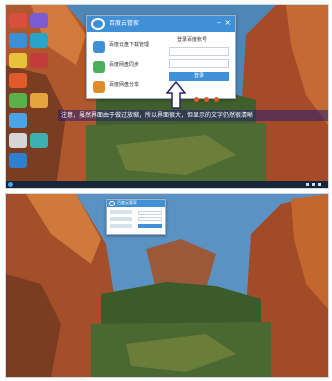  What do you see at coordinates (192, 40) in the screenshot?
I see `login-title: 登录百度账号` at bounding box center [192, 40].